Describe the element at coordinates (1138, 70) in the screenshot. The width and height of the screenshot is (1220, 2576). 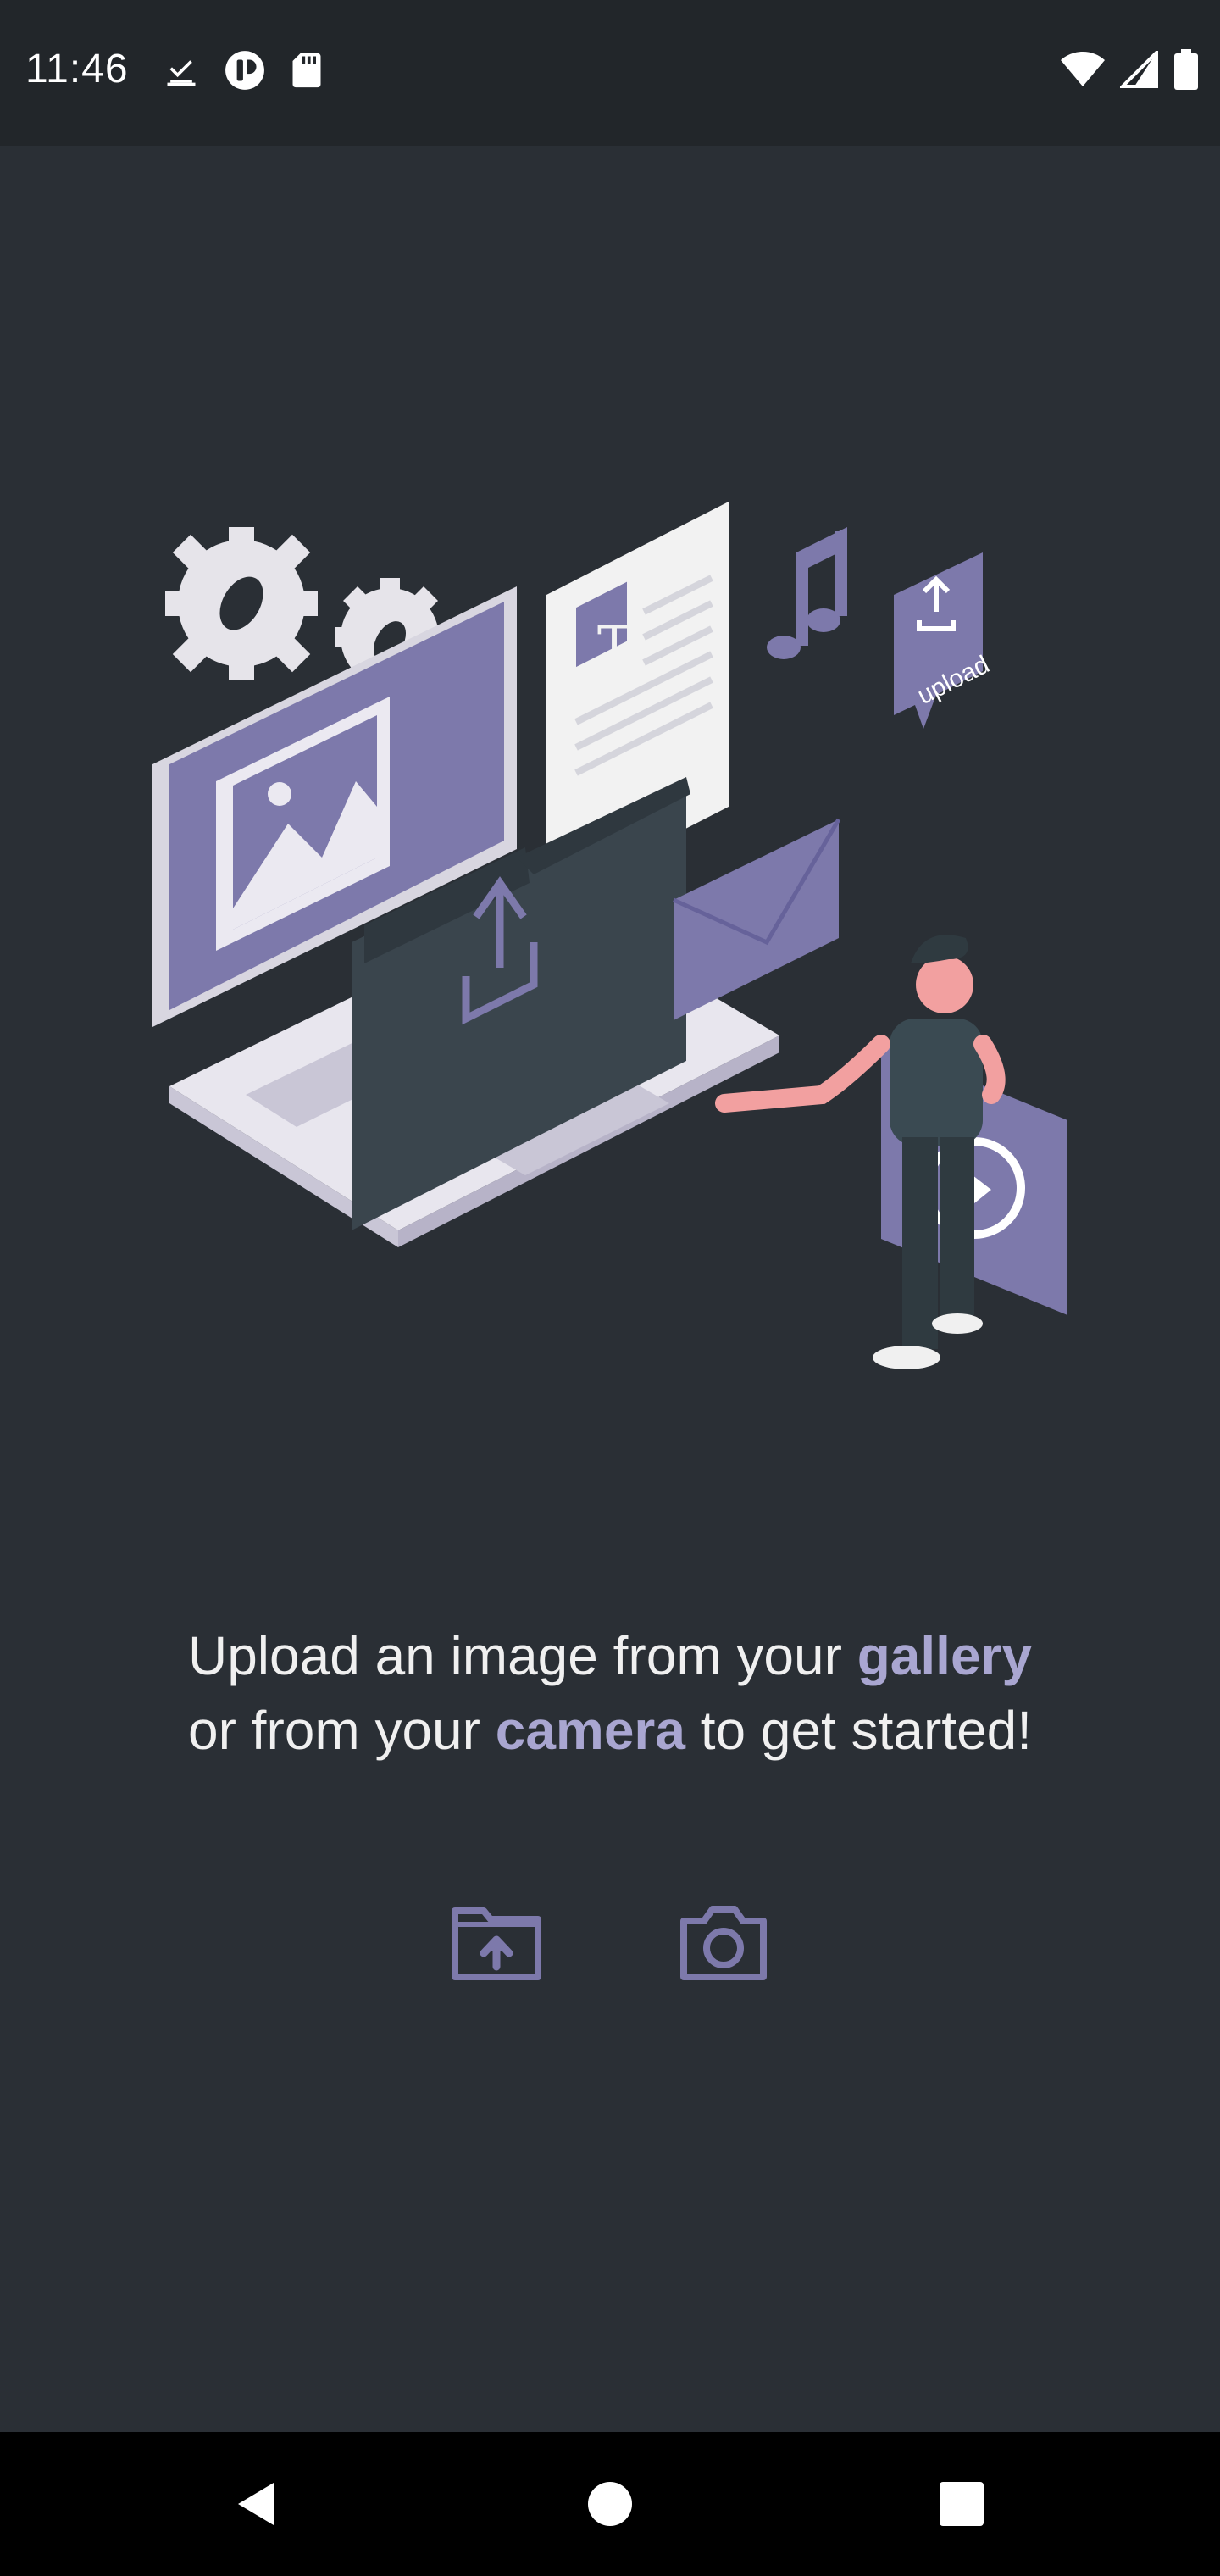
I see `cell-signal-icon` at that location.